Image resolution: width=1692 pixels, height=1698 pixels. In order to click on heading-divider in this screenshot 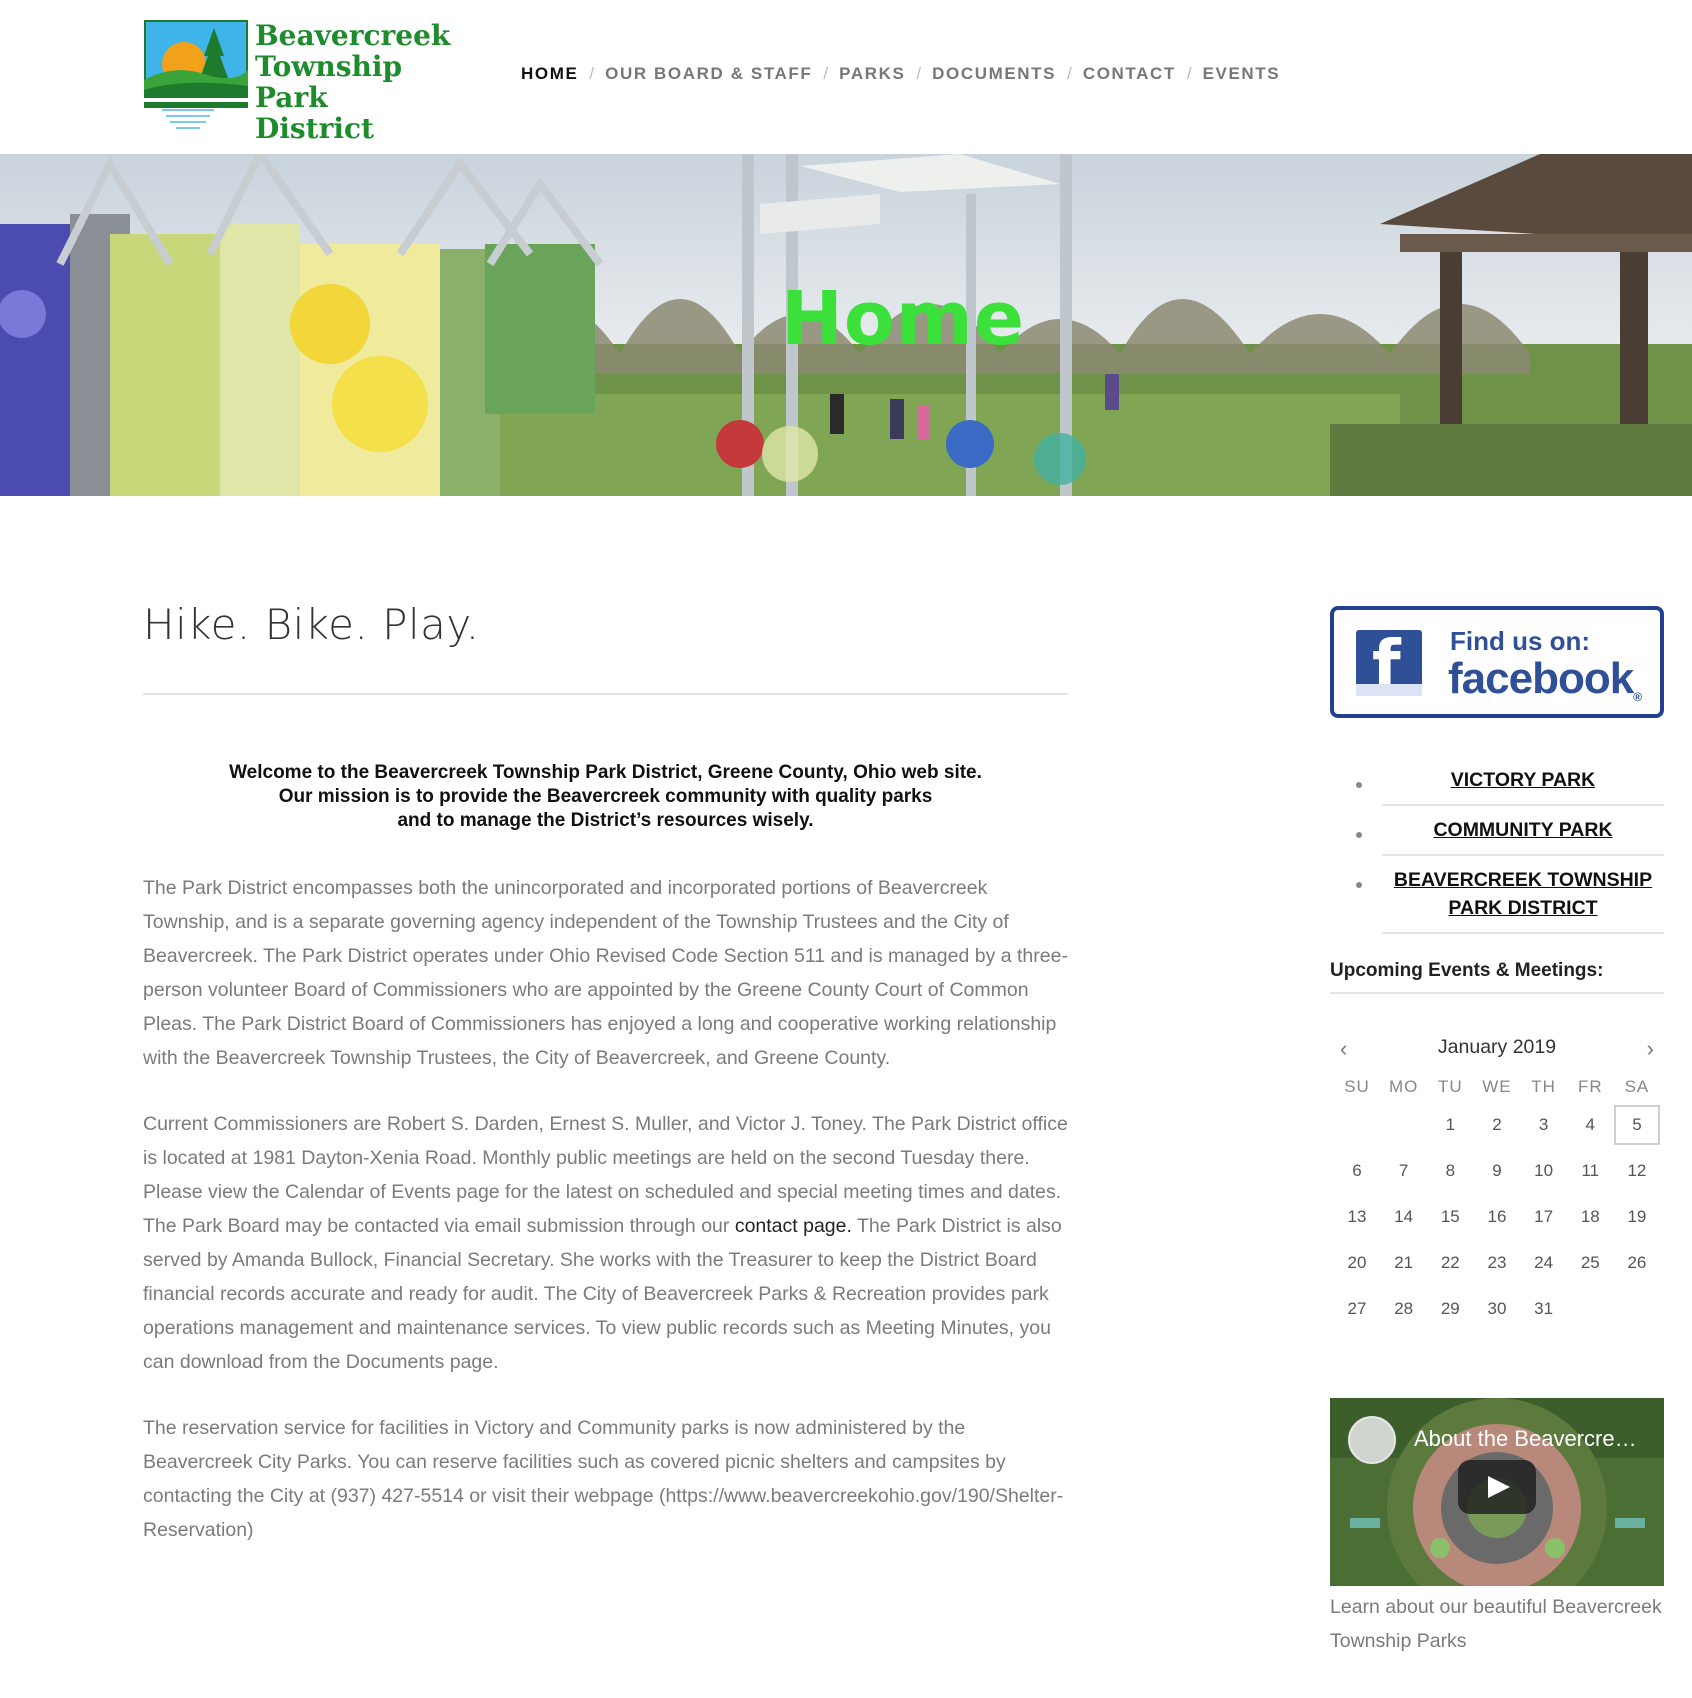, I will do `click(605, 694)`.